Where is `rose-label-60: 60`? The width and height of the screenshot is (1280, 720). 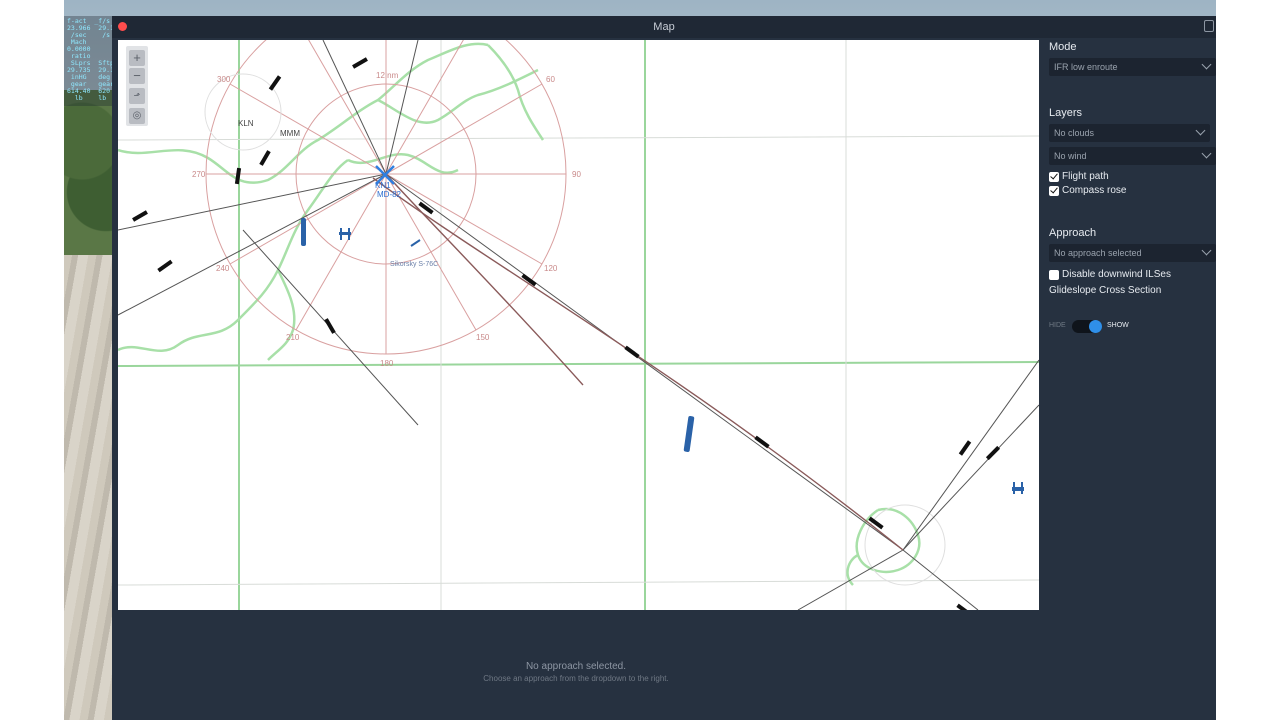
rose-label-60: 60 is located at coordinates (550, 79).